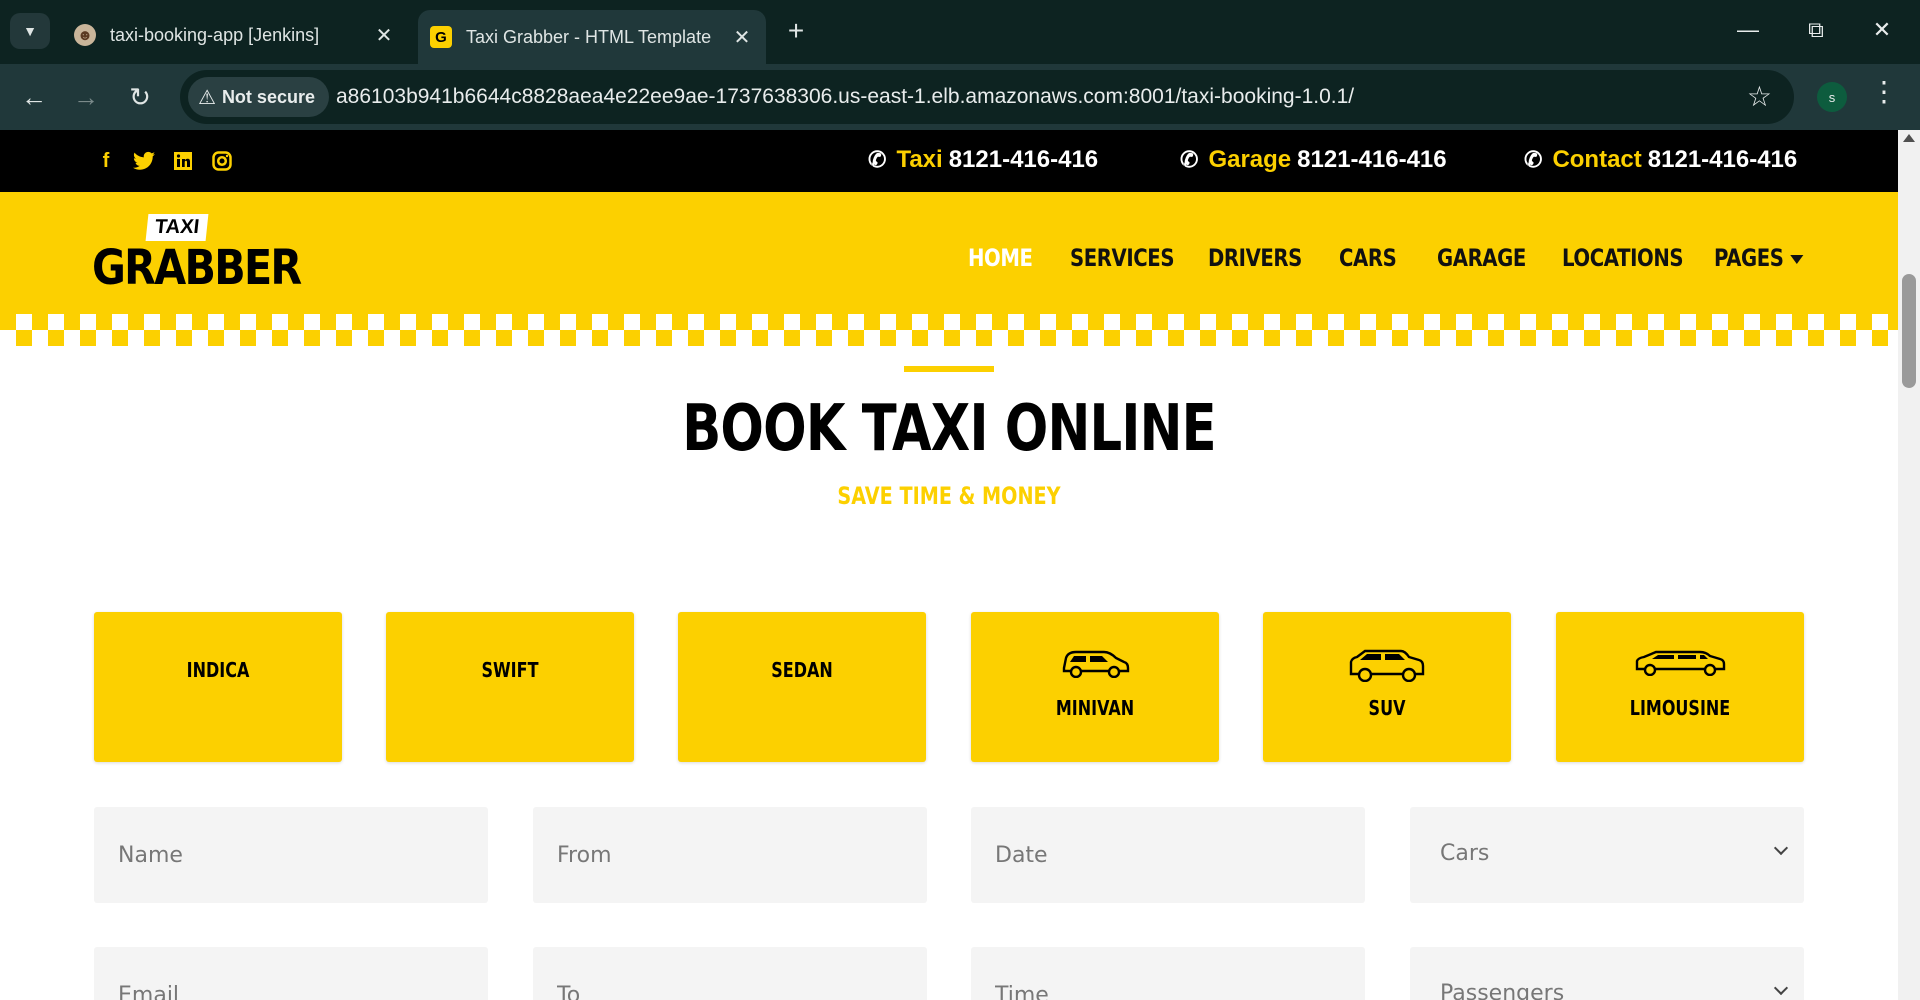 This screenshot has height=1000, width=1920. Describe the element at coordinates (1680, 663) in the screenshot. I see `limousine-icon` at that location.